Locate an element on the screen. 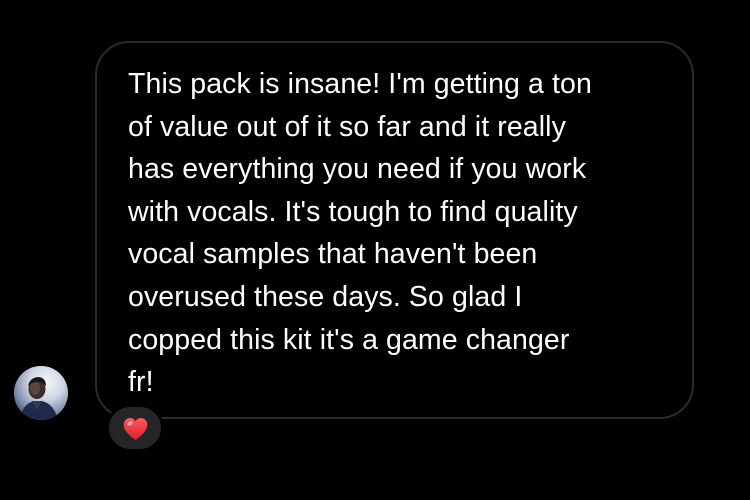 Image resolution: width=750 pixels, height=500 pixels. sender-avatar is located at coordinates (41, 393).